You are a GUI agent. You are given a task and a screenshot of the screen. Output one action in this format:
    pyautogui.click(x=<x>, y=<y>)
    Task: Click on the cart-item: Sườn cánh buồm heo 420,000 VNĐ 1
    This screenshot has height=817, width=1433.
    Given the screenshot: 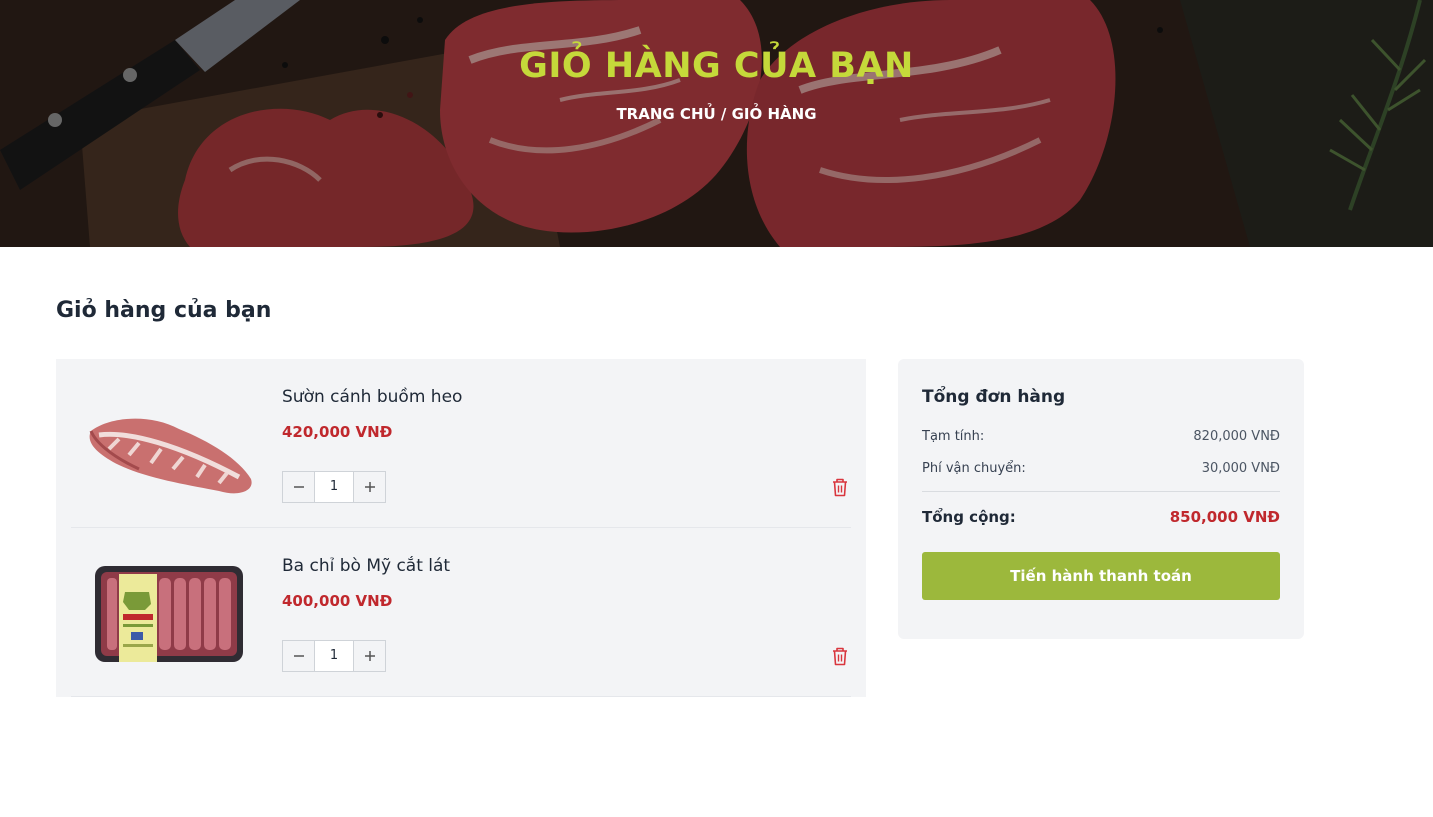 What is the action you would take?
    pyautogui.click(x=461, y=443)
    